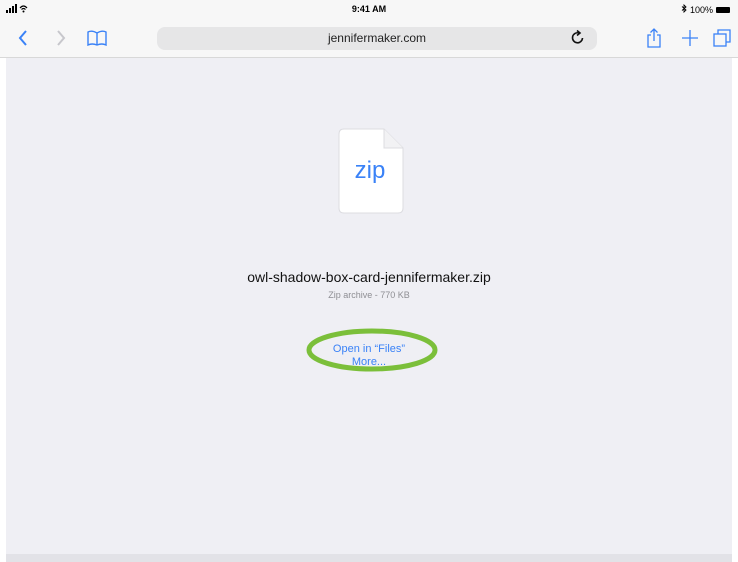 The image size is (738, 562). I want to click on browser-toolbar: jennifermaker.com, so click(369, 39).